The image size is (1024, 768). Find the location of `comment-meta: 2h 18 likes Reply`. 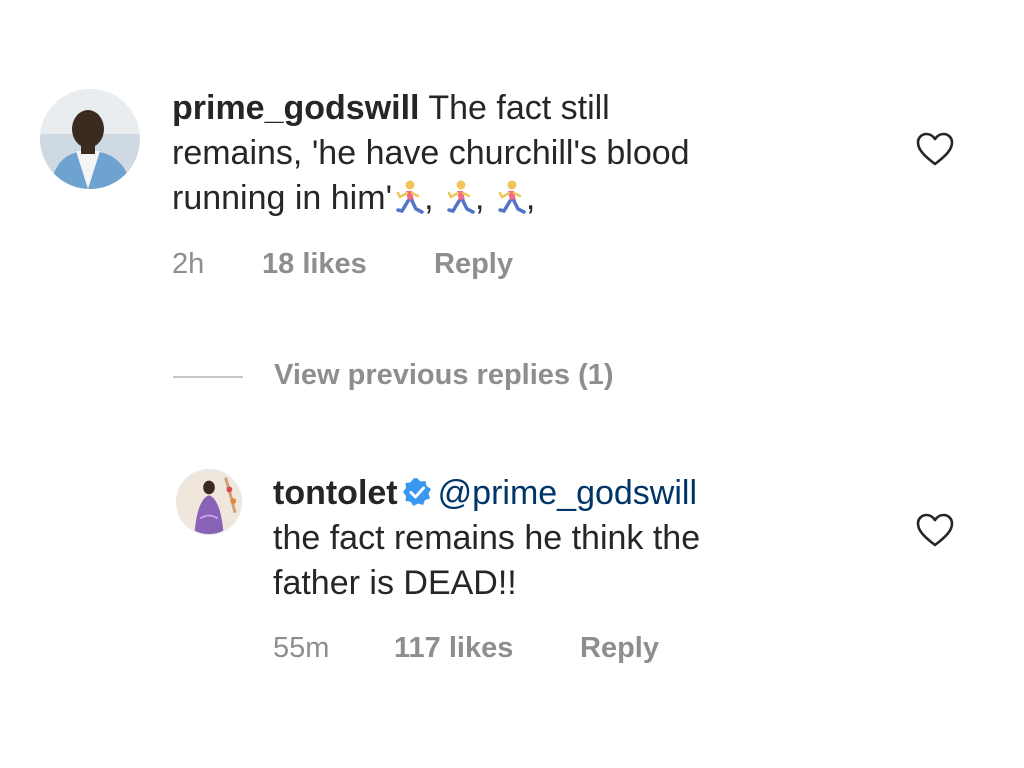

comment-meta: 2h 18 likes Reply is located at coordinates (342, 264).